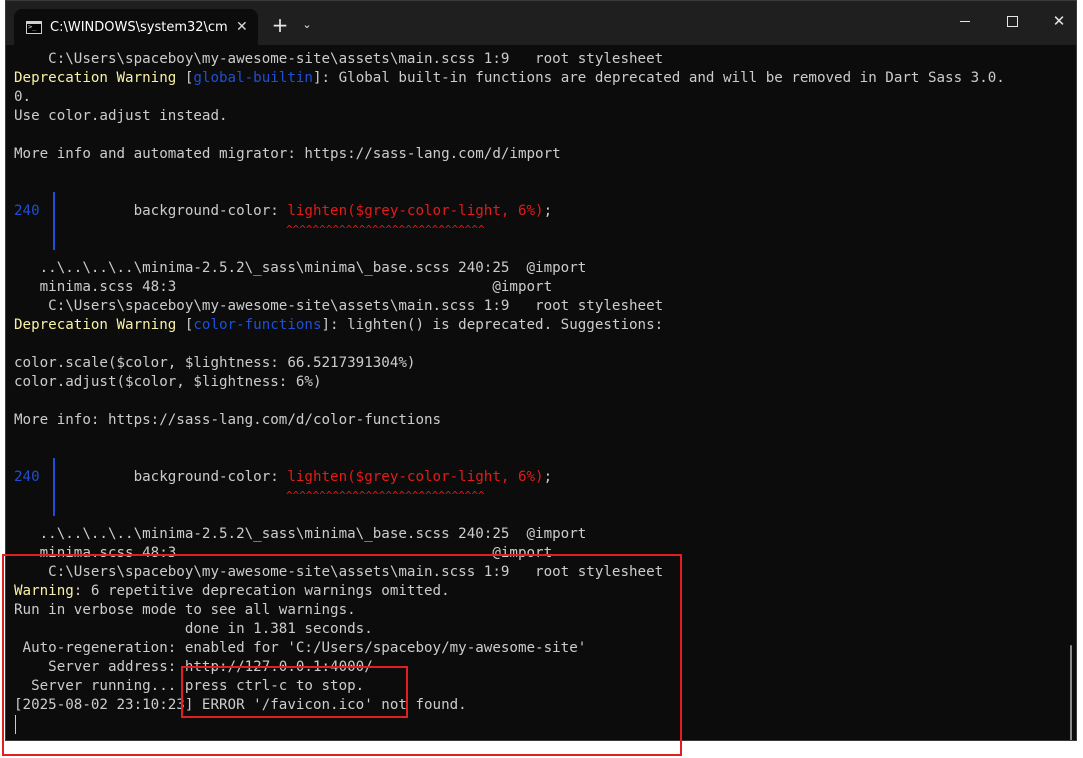 Image resolution: width=1083 pixels, height=758 pixels. I want to click on tab-close-icon: ✕, so click(242, 27).